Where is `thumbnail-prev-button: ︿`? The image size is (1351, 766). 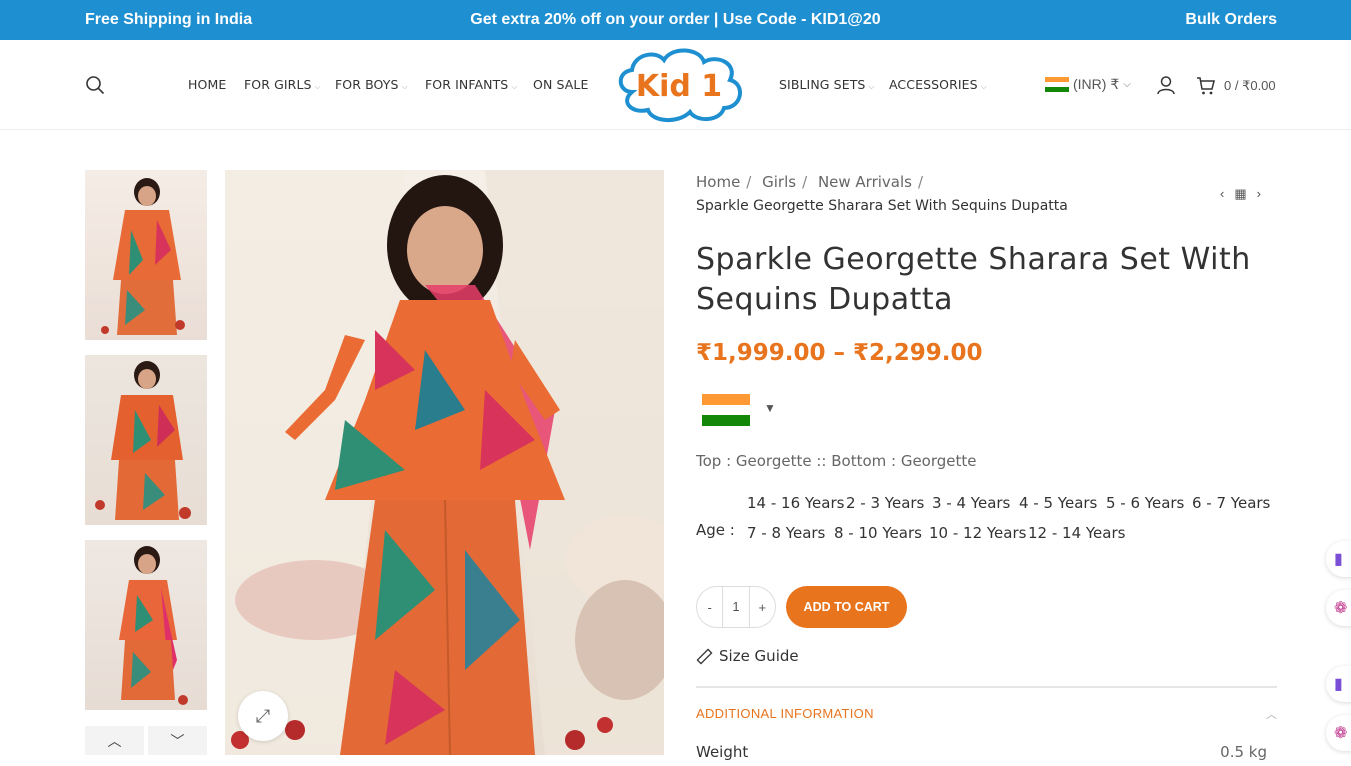
thumbnail-prev-button: ︿ is located at coordinates (114, 740).